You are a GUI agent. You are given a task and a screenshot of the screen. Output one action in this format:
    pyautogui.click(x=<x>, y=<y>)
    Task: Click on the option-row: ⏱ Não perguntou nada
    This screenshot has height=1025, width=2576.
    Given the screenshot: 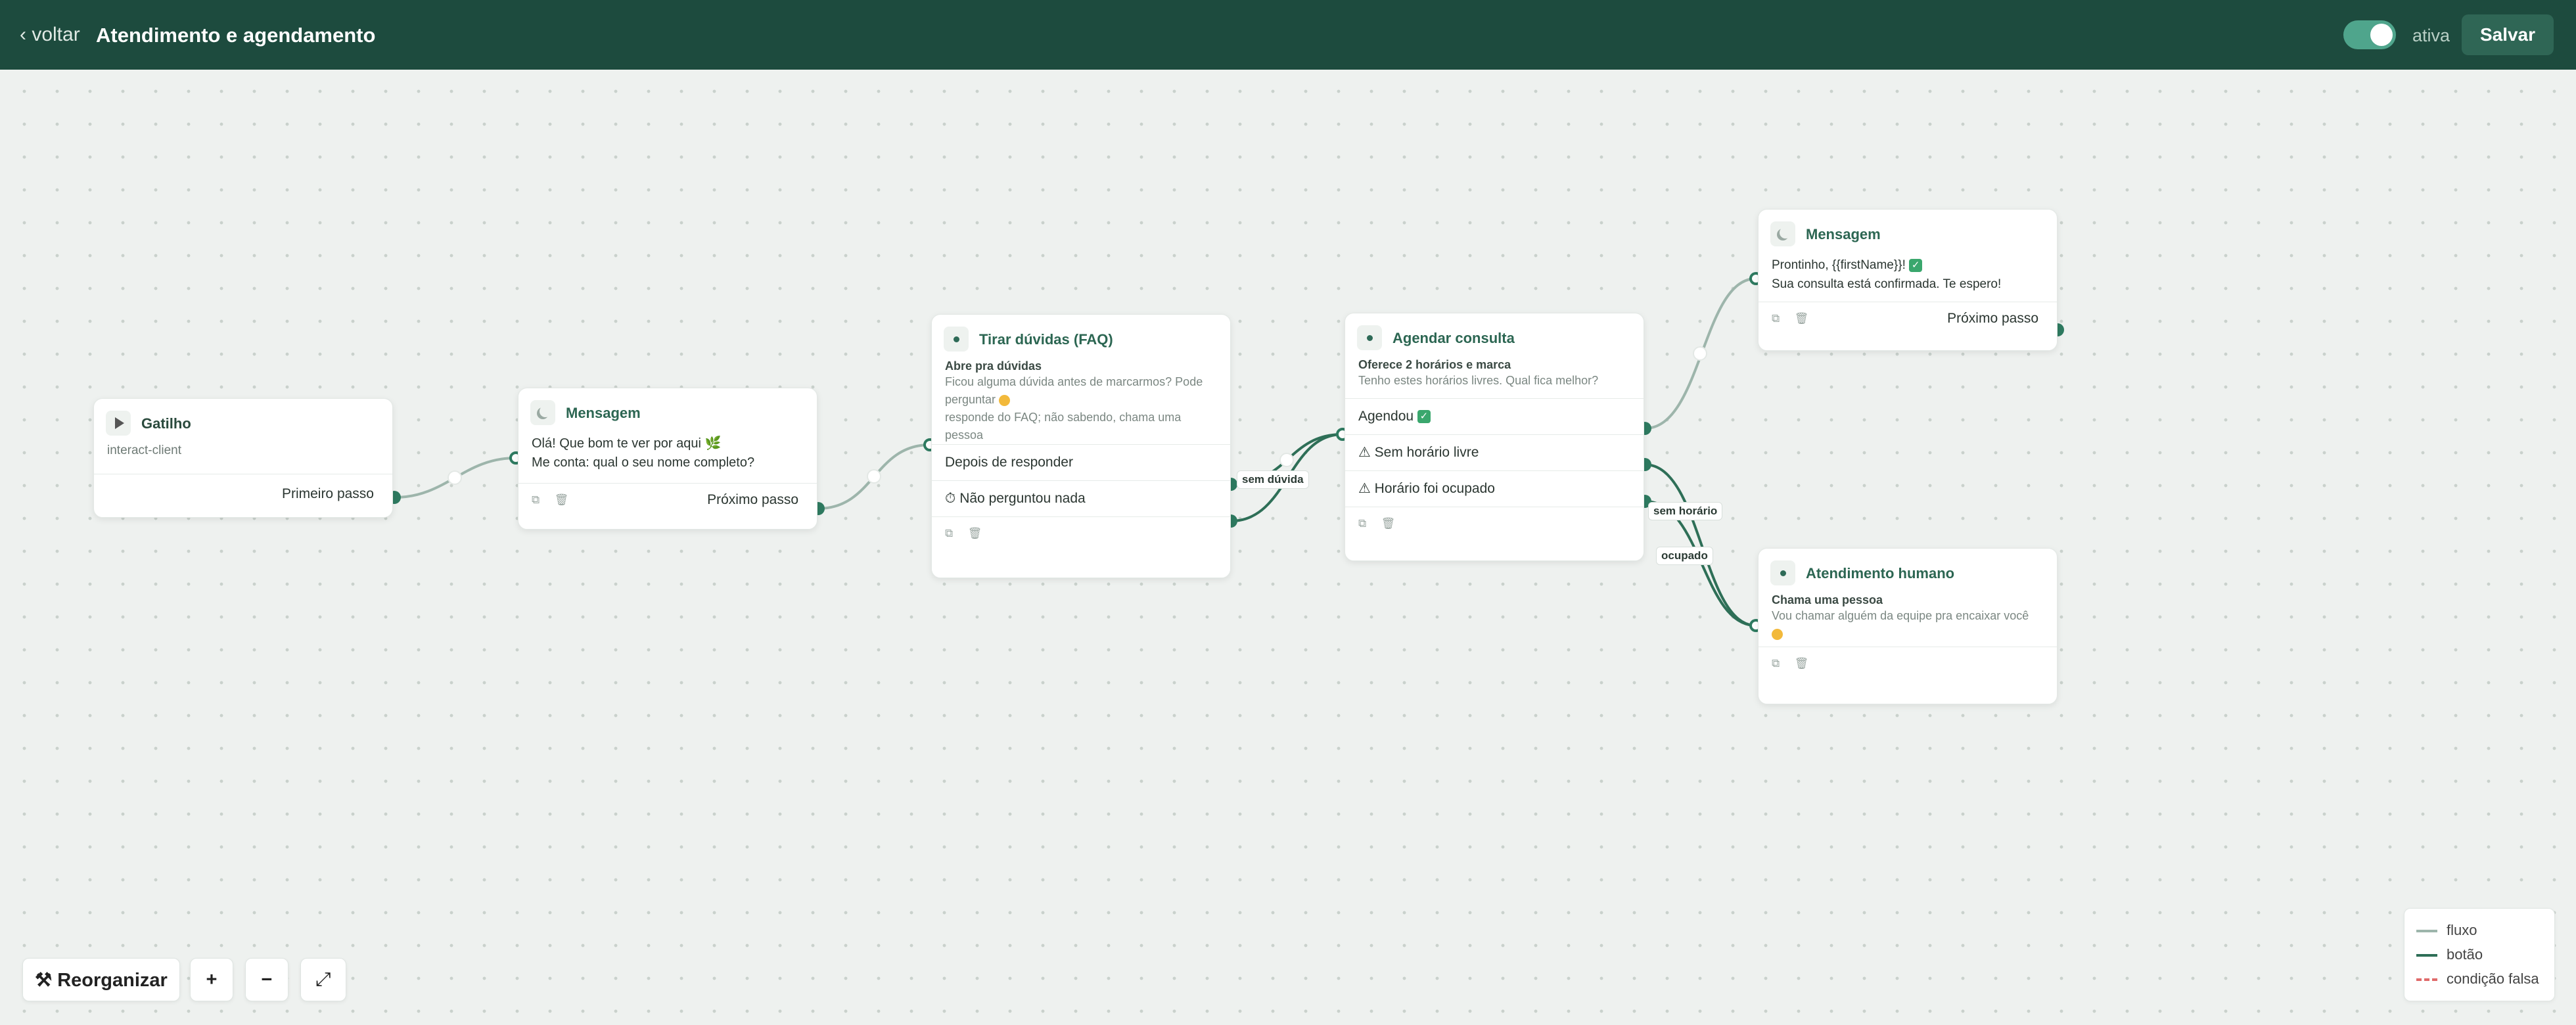 What is the action you would take?
    pyautogui.click(x=1081, y=498)
    